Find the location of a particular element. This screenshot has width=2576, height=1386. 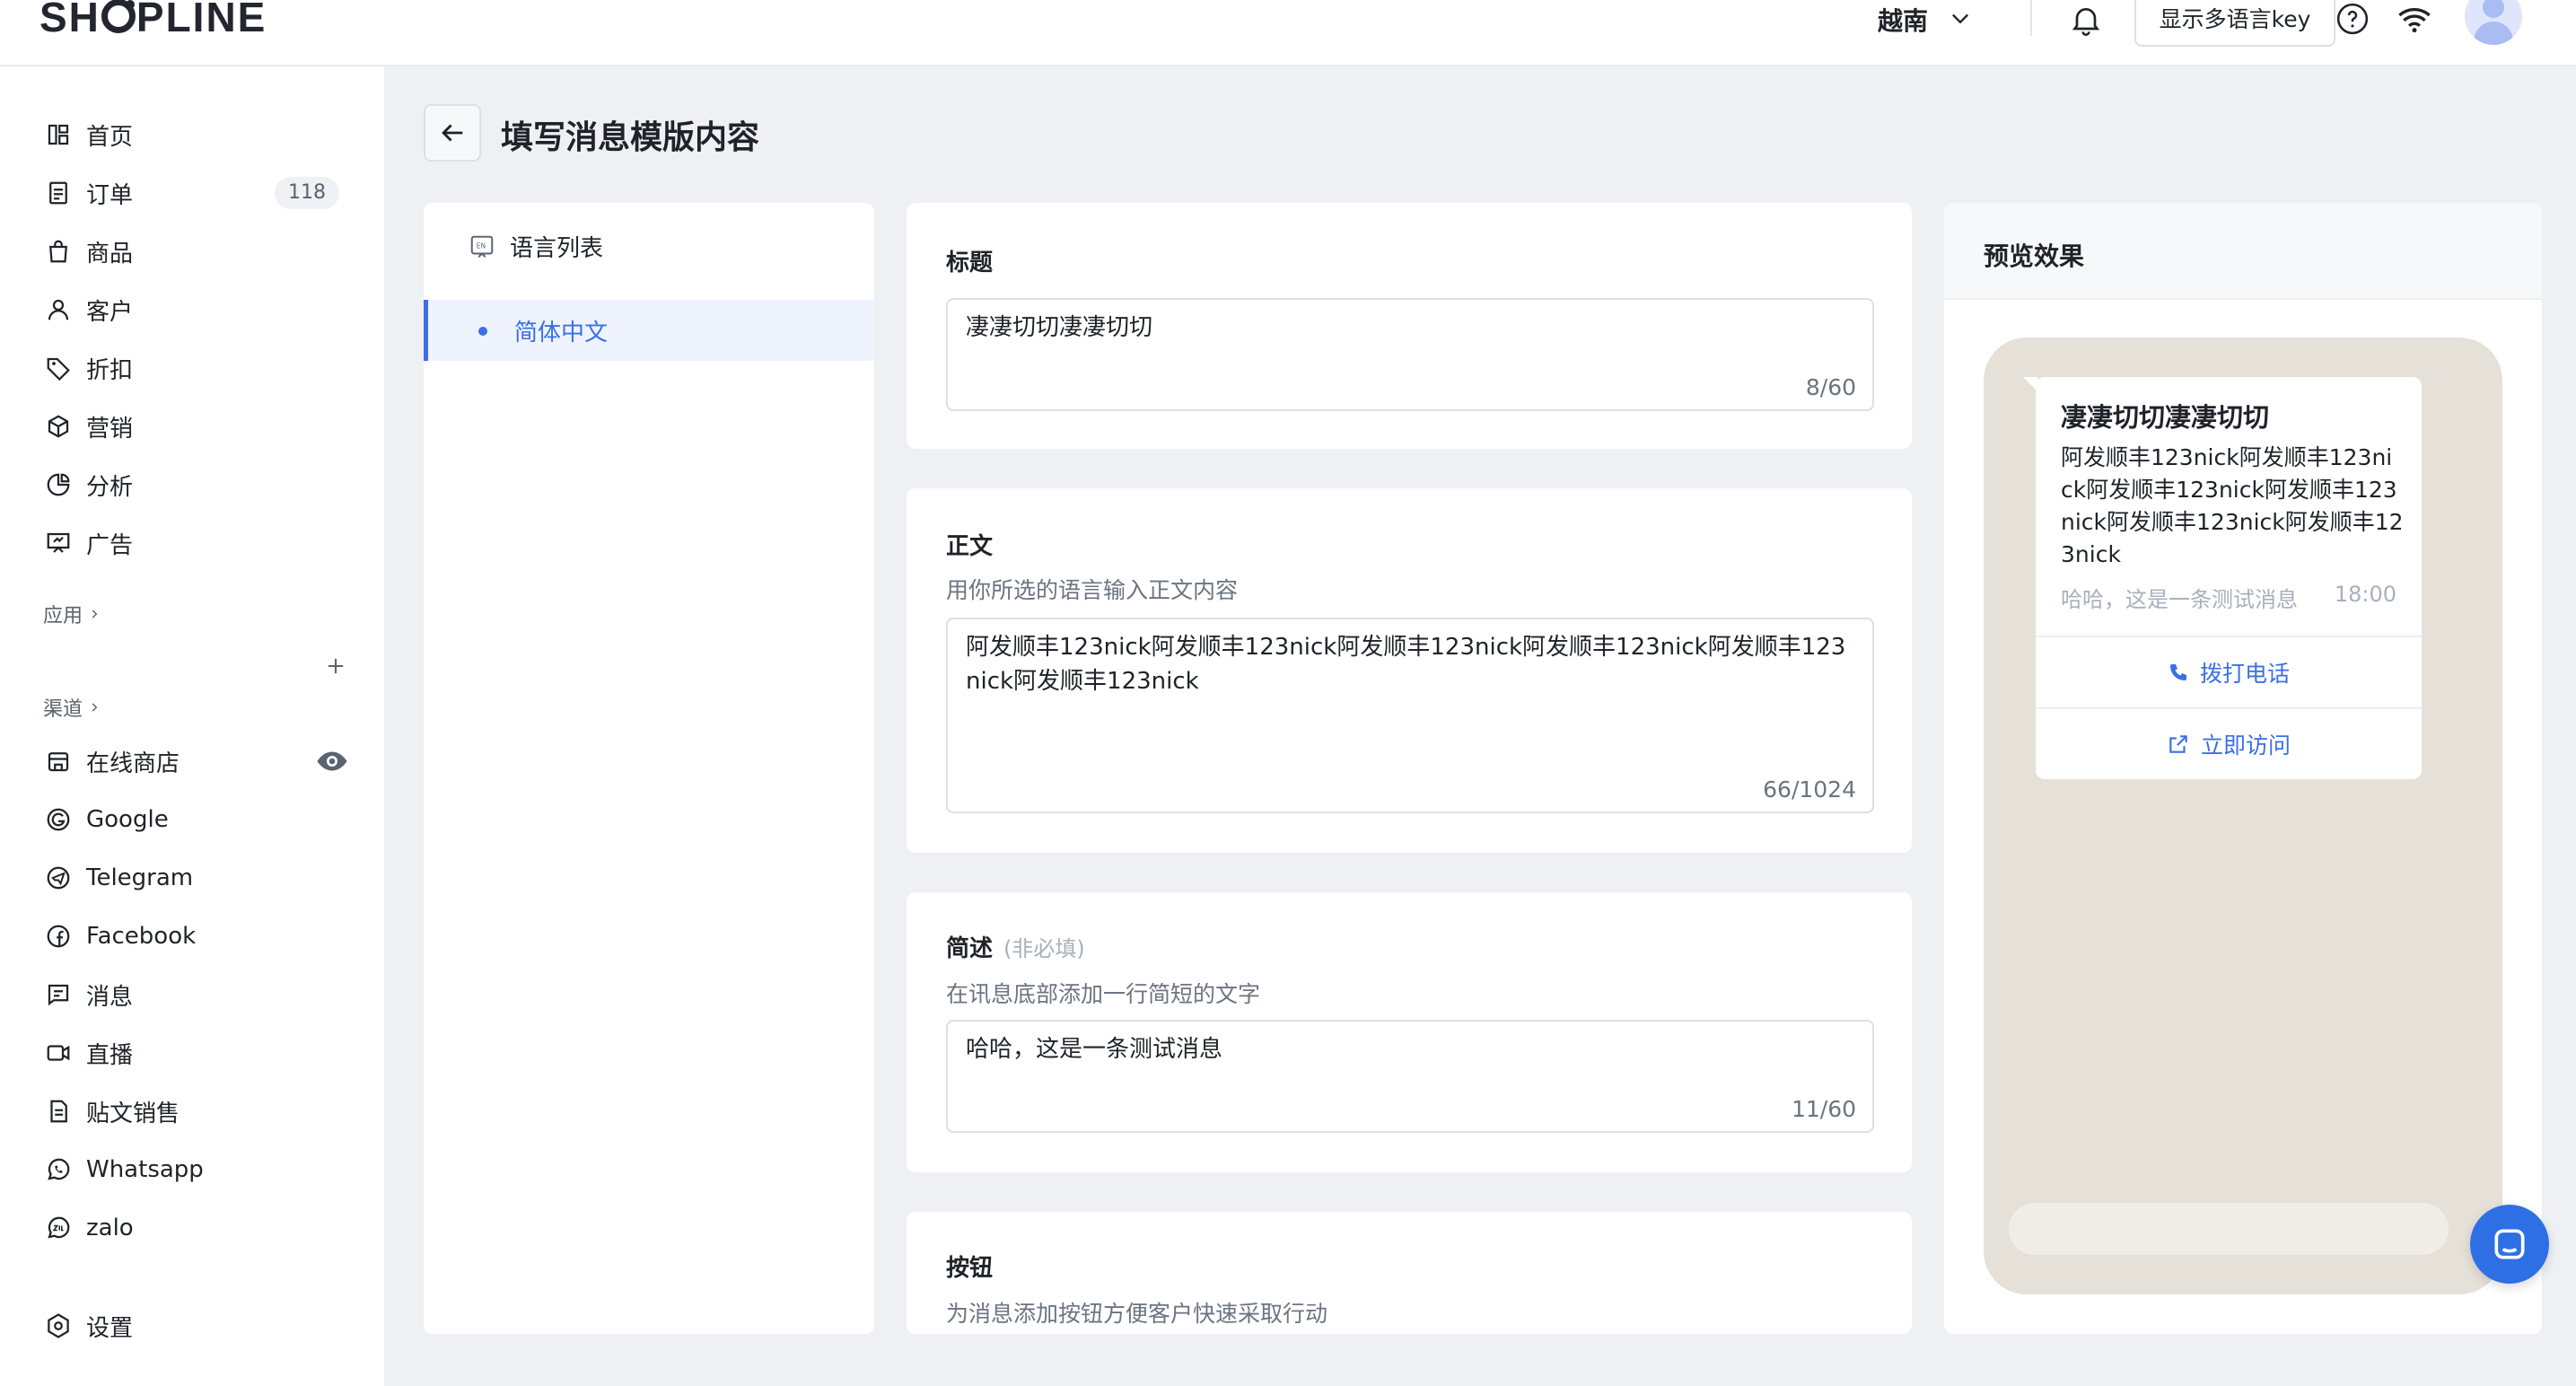

sidebar-item-analytics: 分析 is located at coordinates (192, 485).